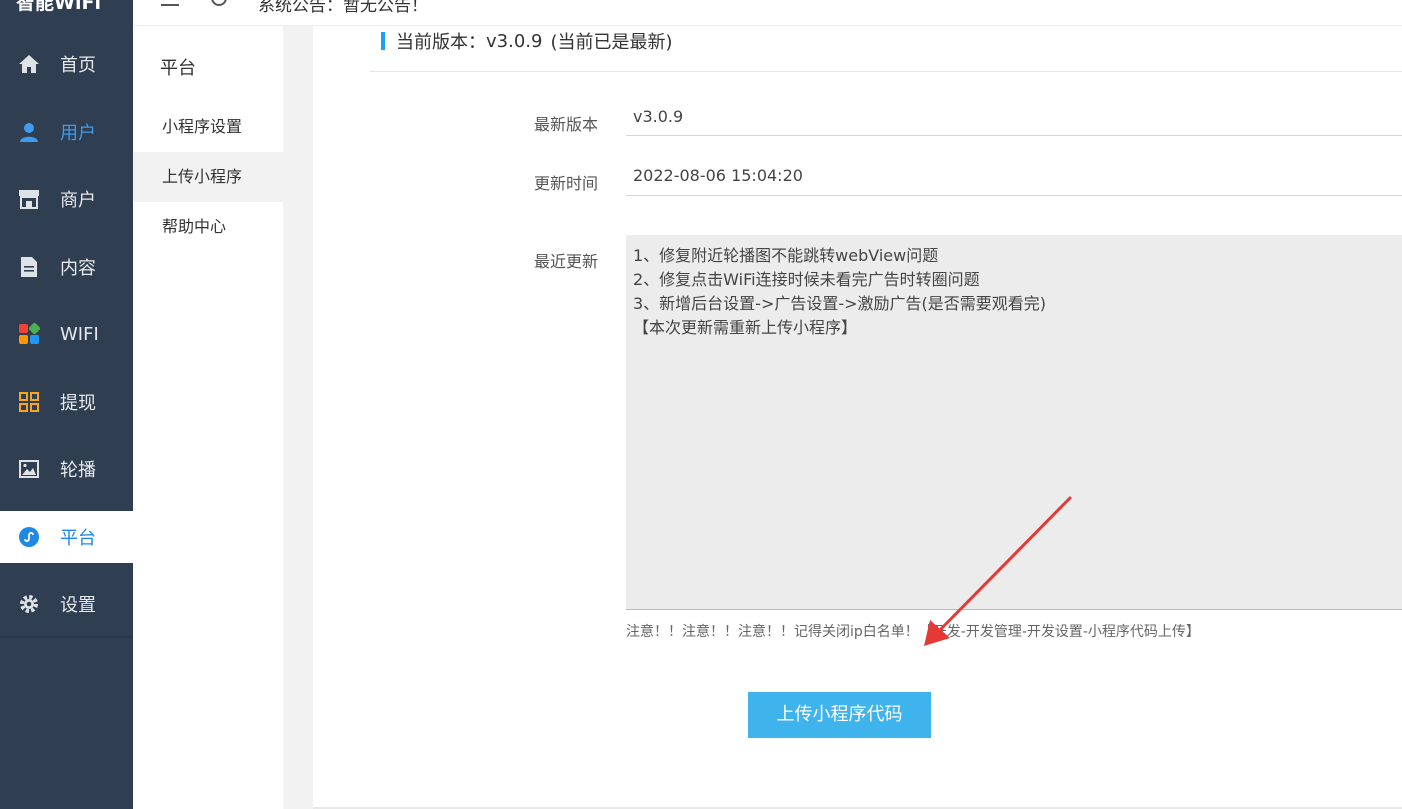 Image resolution: width=1402 pixels, height=809 pixels. What do you see at coordinates (840, 303) in the screenshot?
I see `changelog-line: 3、新增后台设置->广告设置->激励广告(是否需要观看完)` at bounding box center [840, 303].